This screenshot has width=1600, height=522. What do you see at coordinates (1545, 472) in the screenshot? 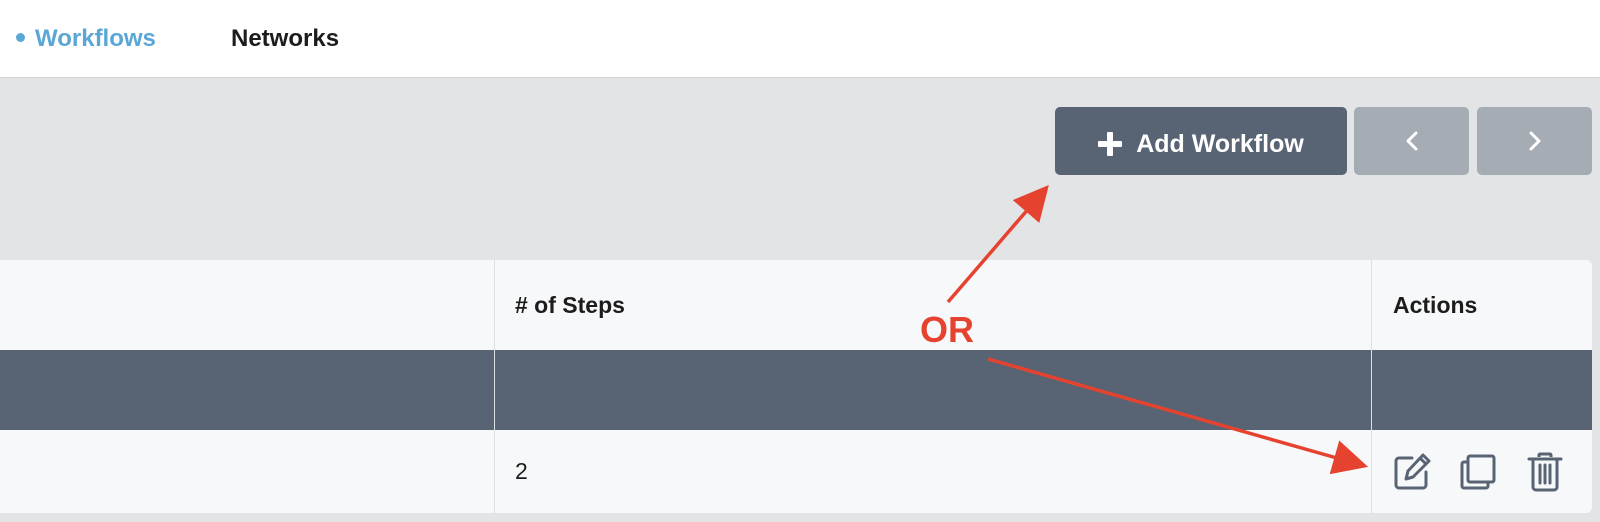
I see `trash-icon` at bounding box center [1545, 472].